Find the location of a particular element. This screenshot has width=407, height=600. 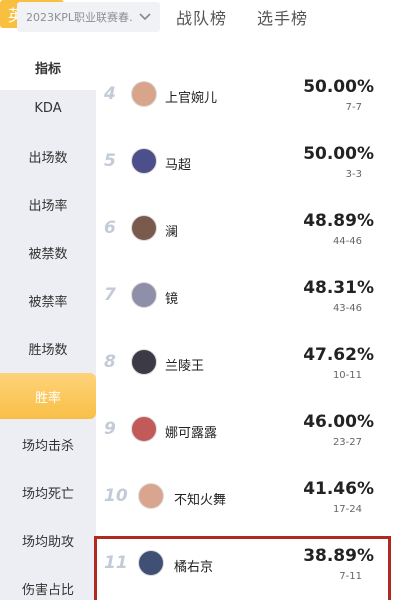

hero-row: 10 不知火舞 41.46% 17-24 is located at coordinates (251, 497).